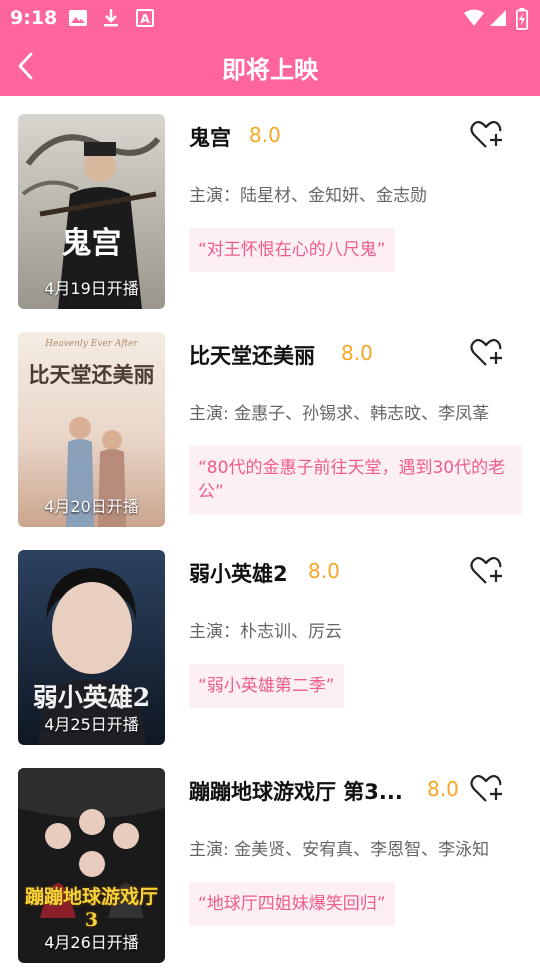 The image size is (540, 968). Describe the element at coordinates (111, 20) in the screenshot. I see `download-icon` at that location.